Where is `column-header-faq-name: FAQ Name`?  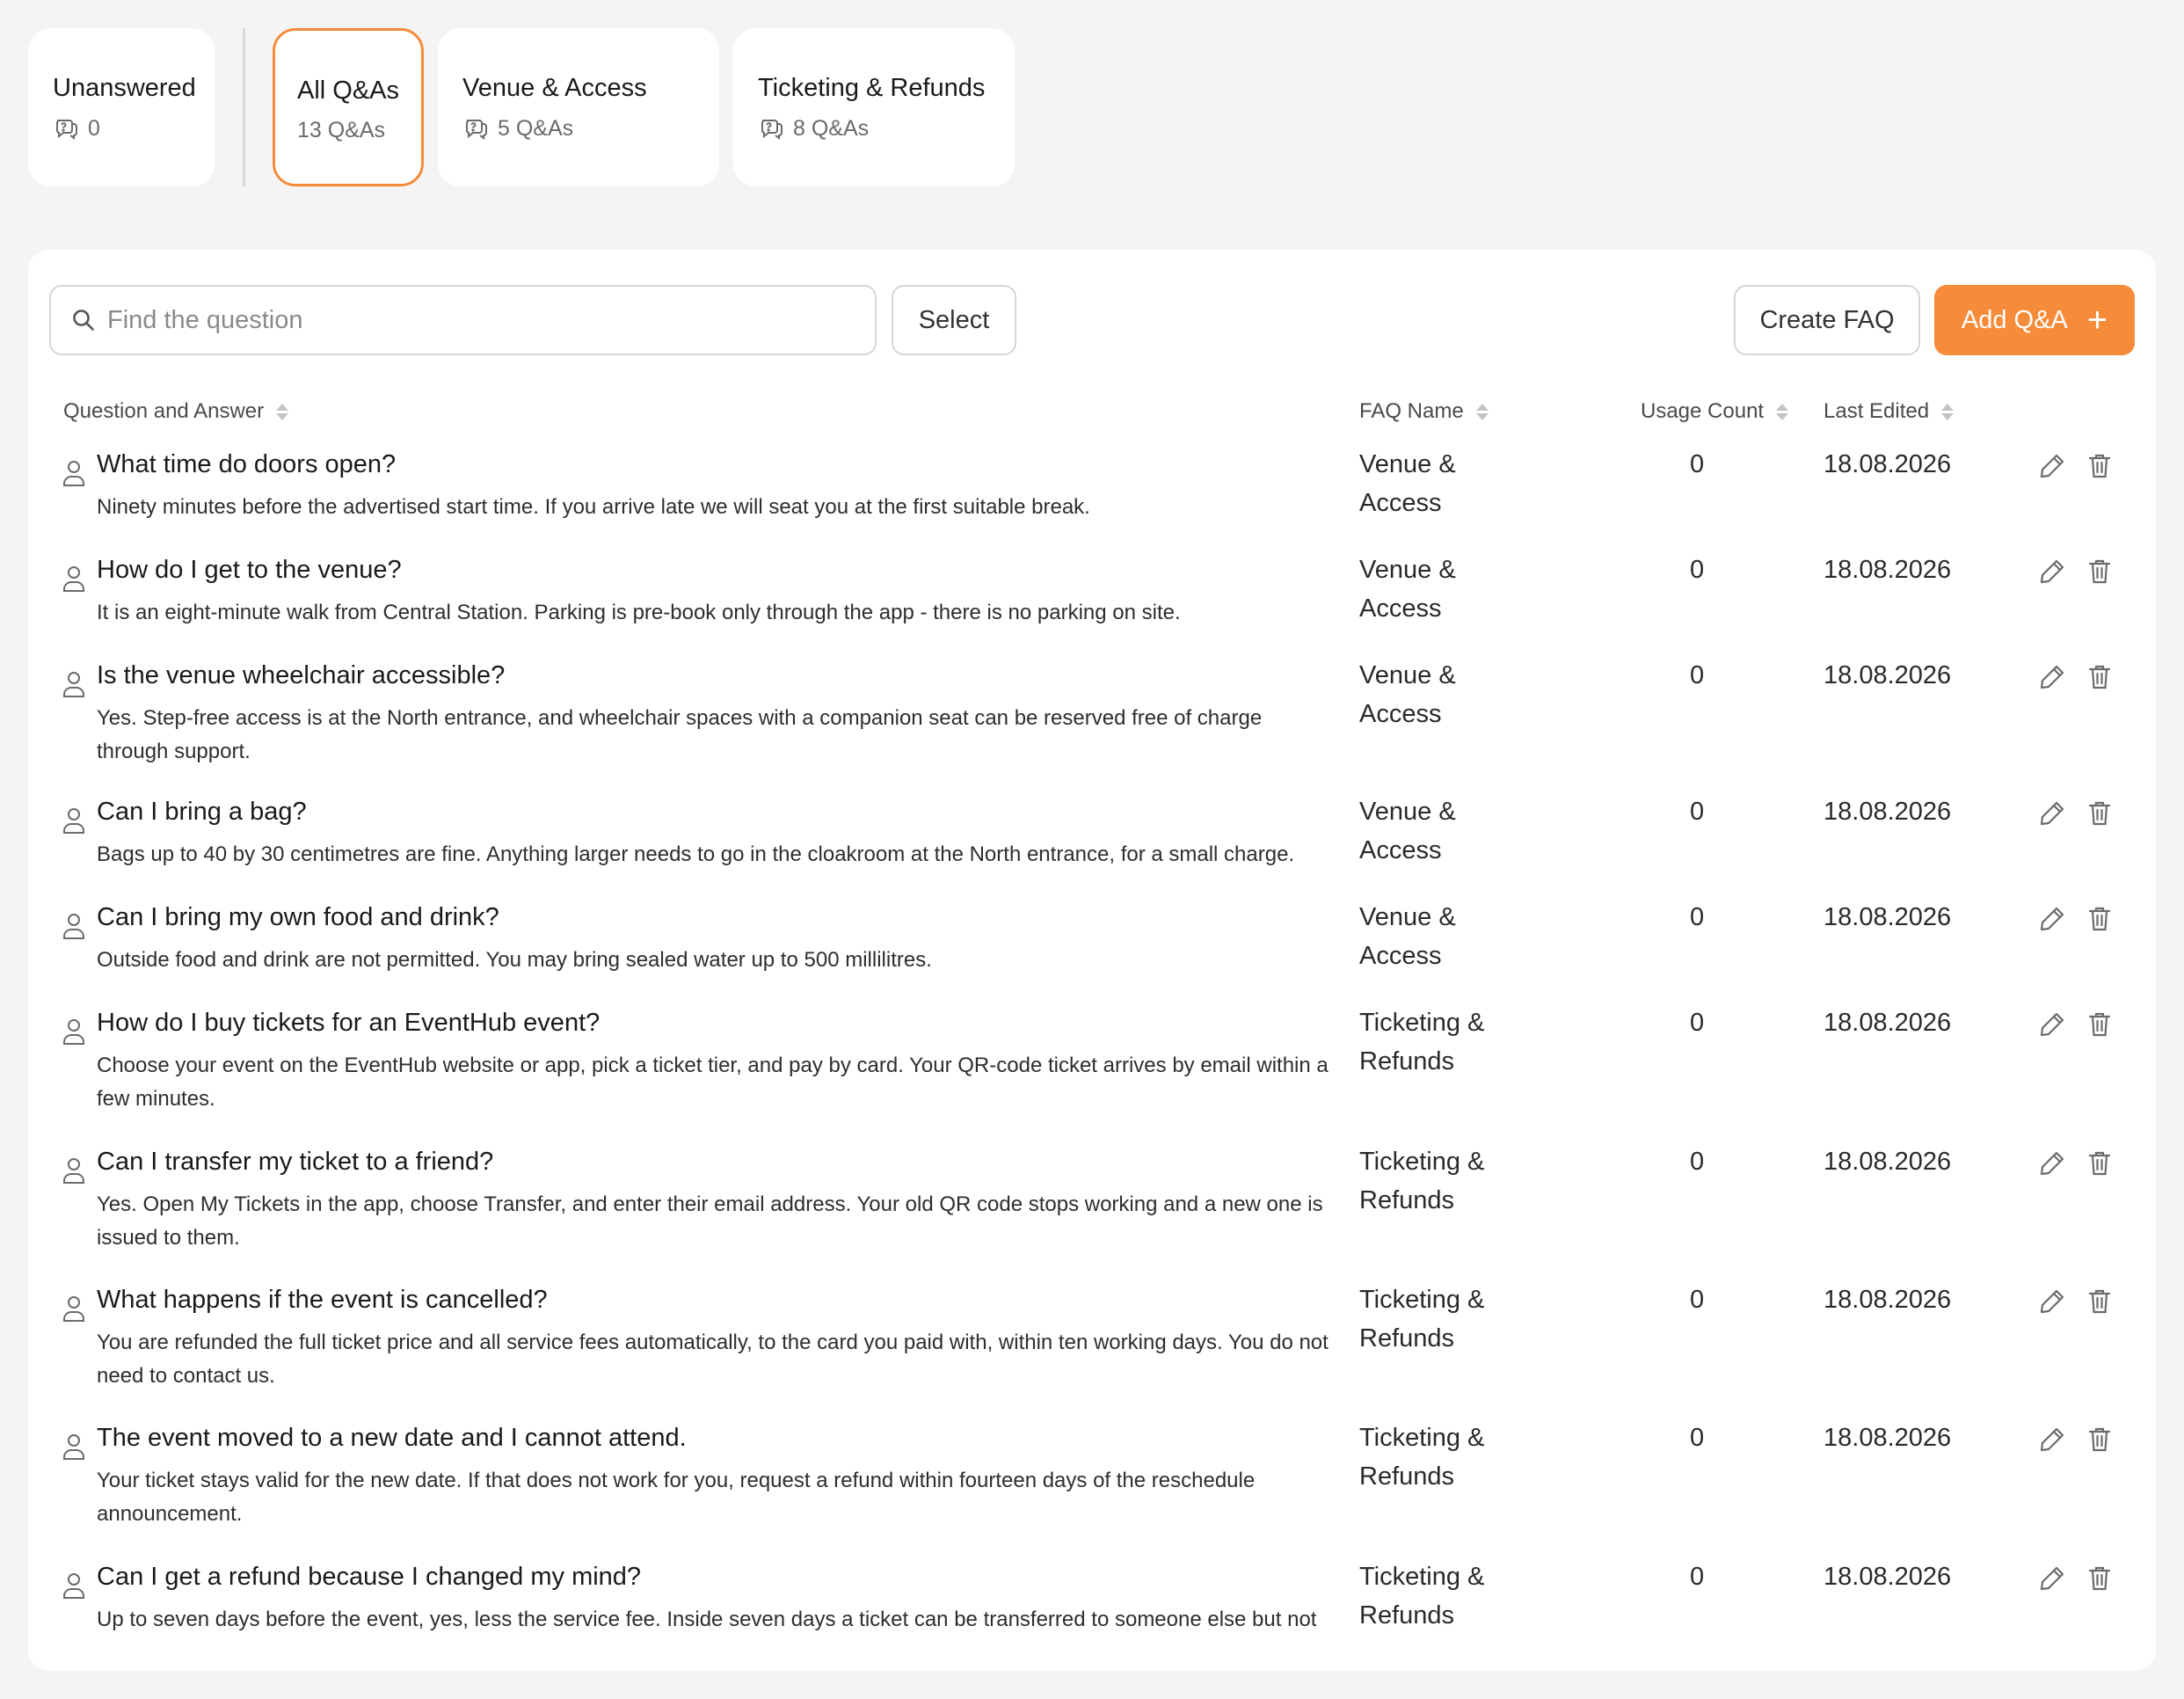
column-header-faq-name: FAQ Name is located at coordinates (1424, 411).